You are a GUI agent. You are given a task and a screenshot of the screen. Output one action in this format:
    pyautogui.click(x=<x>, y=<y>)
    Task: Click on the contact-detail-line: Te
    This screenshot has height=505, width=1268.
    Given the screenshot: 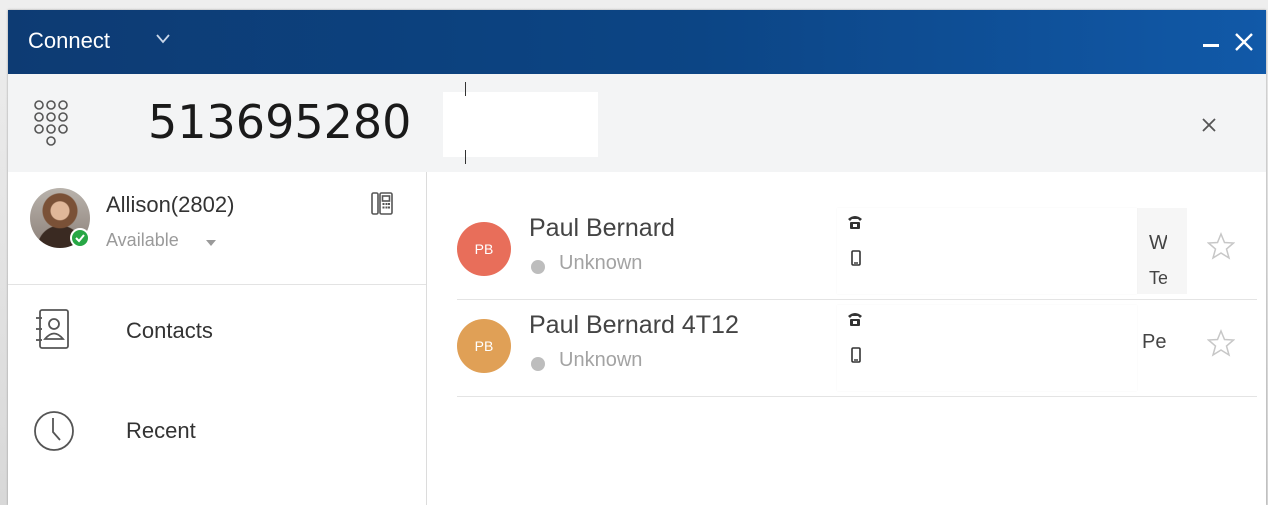 What is the action you would take?
    pyautogui.click(x=1158, y=278)
    